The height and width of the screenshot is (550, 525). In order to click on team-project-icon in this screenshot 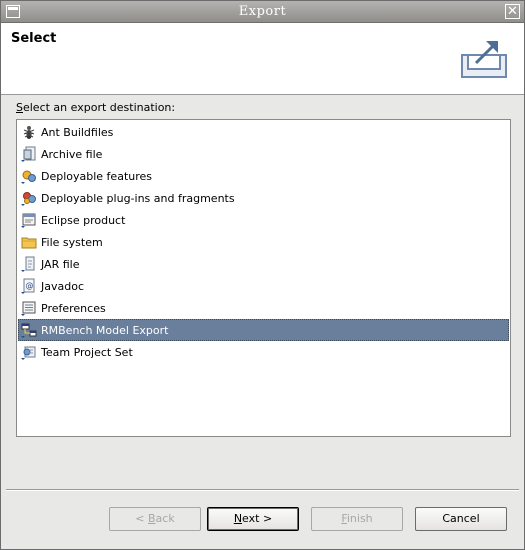, I will do `click(28, 353)`.